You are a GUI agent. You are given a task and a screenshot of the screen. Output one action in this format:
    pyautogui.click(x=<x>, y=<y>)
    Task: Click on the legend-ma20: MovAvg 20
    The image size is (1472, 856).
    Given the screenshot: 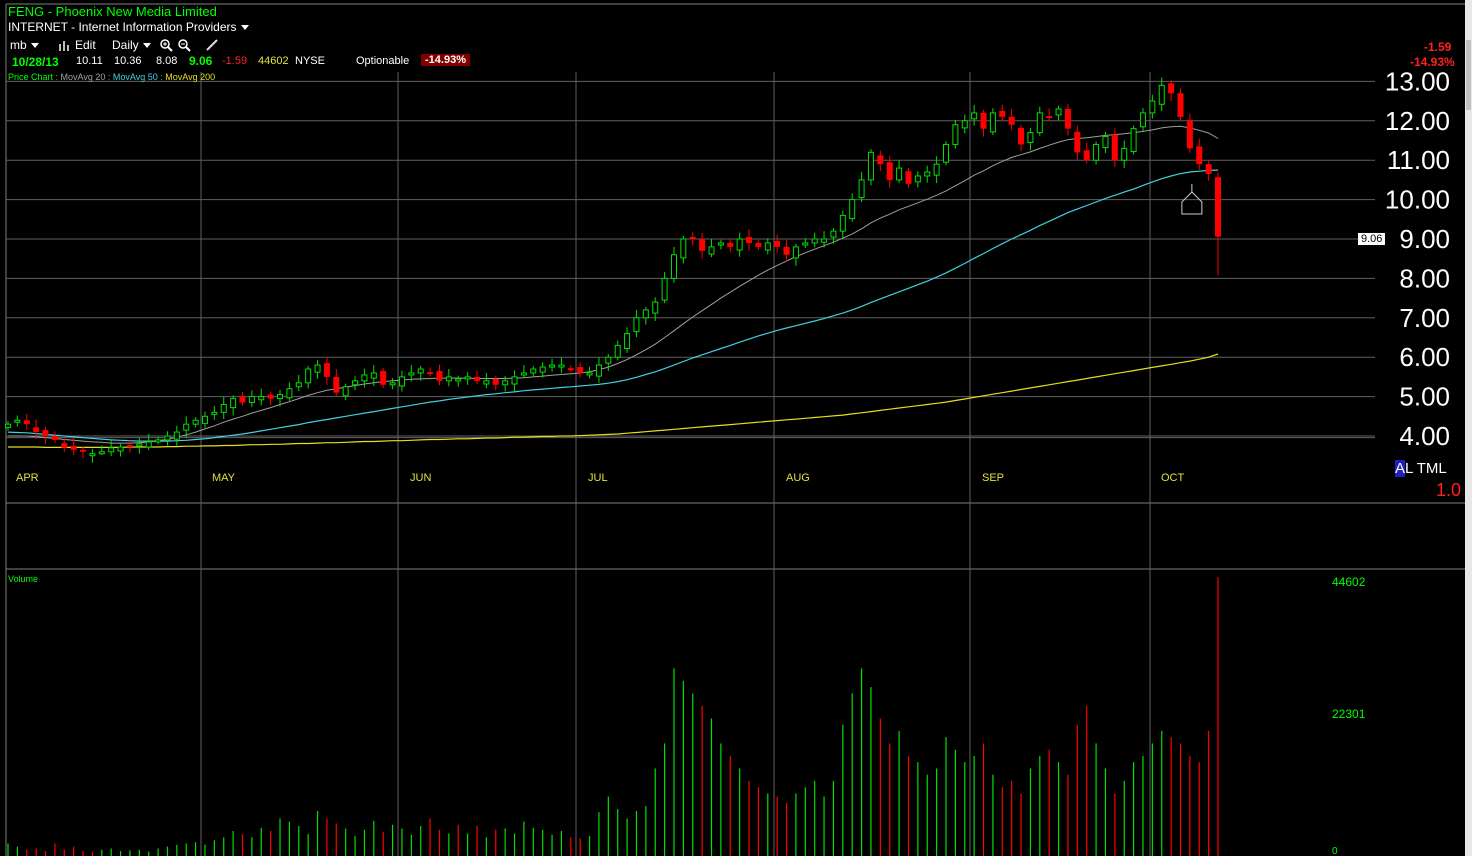 What is the action you would take?
    pyautogui.click(x=83, y=77)
    